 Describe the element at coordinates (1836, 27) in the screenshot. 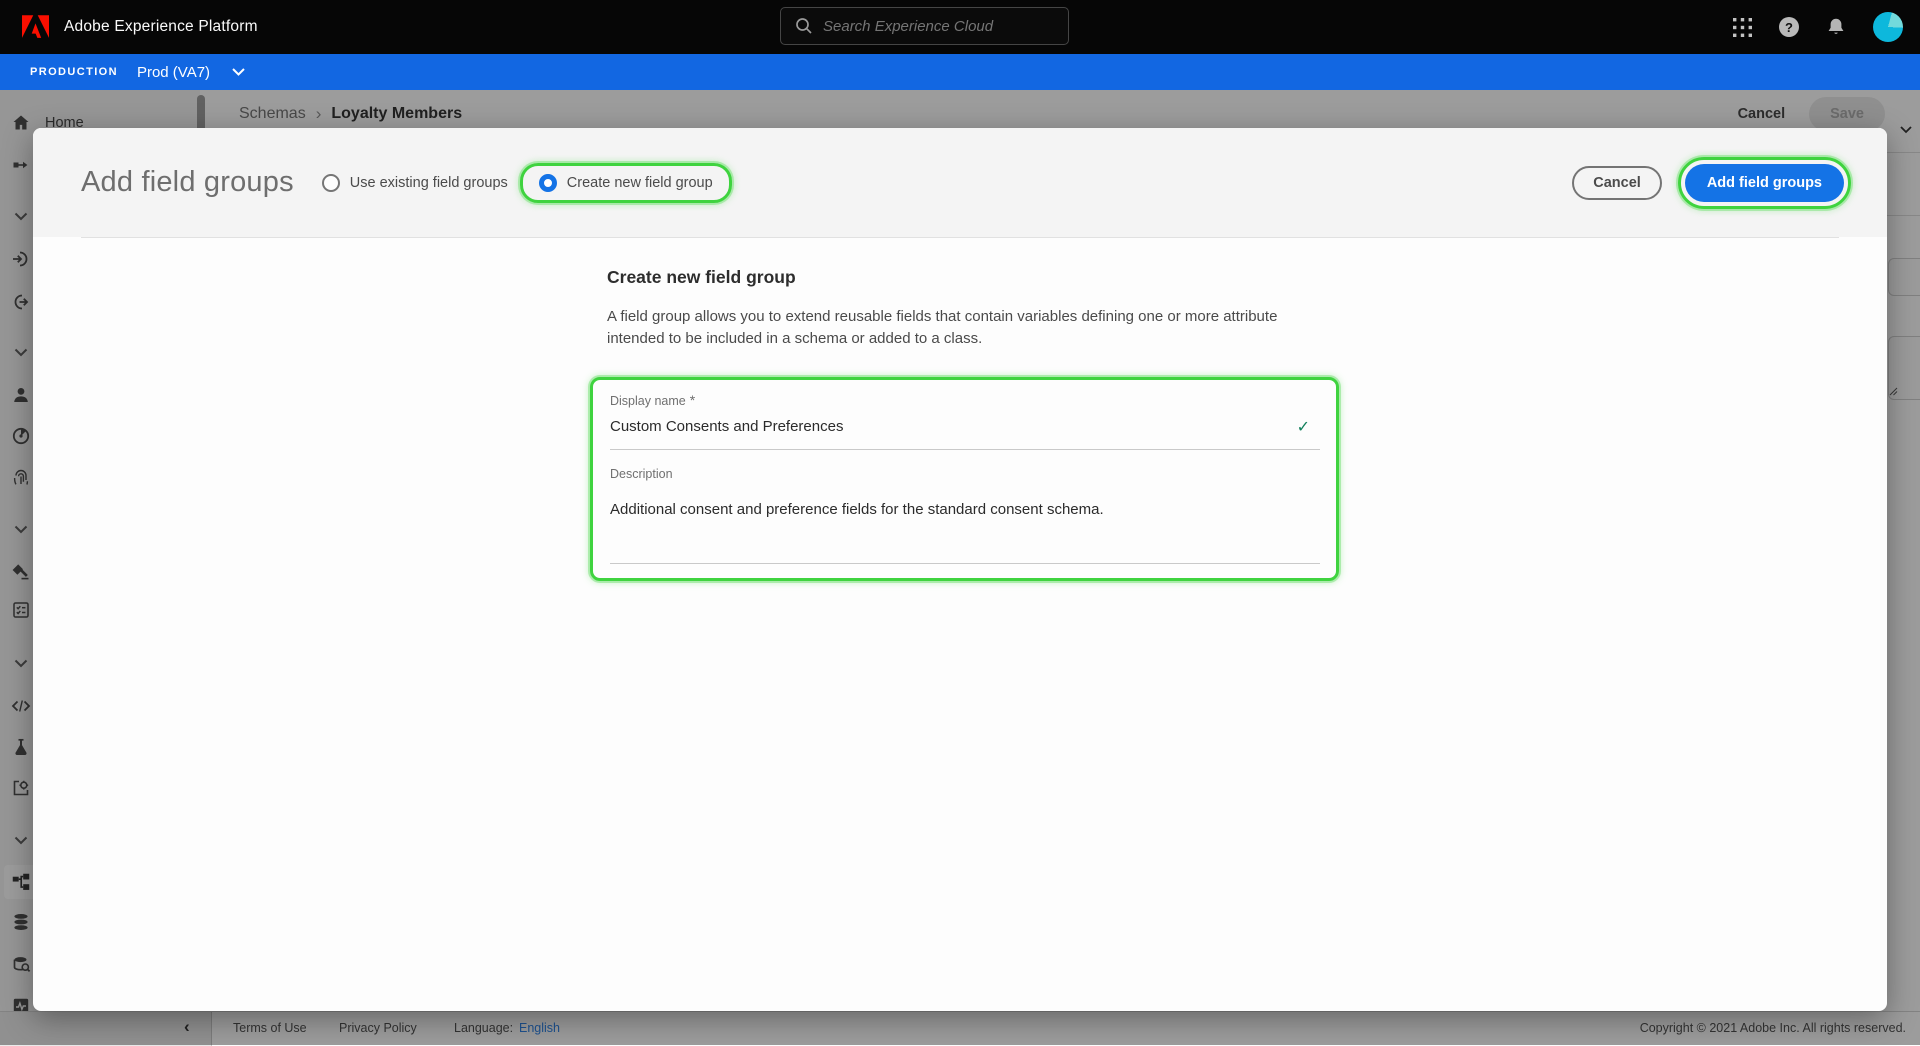

I see `notifications-bell-icon` at that location.